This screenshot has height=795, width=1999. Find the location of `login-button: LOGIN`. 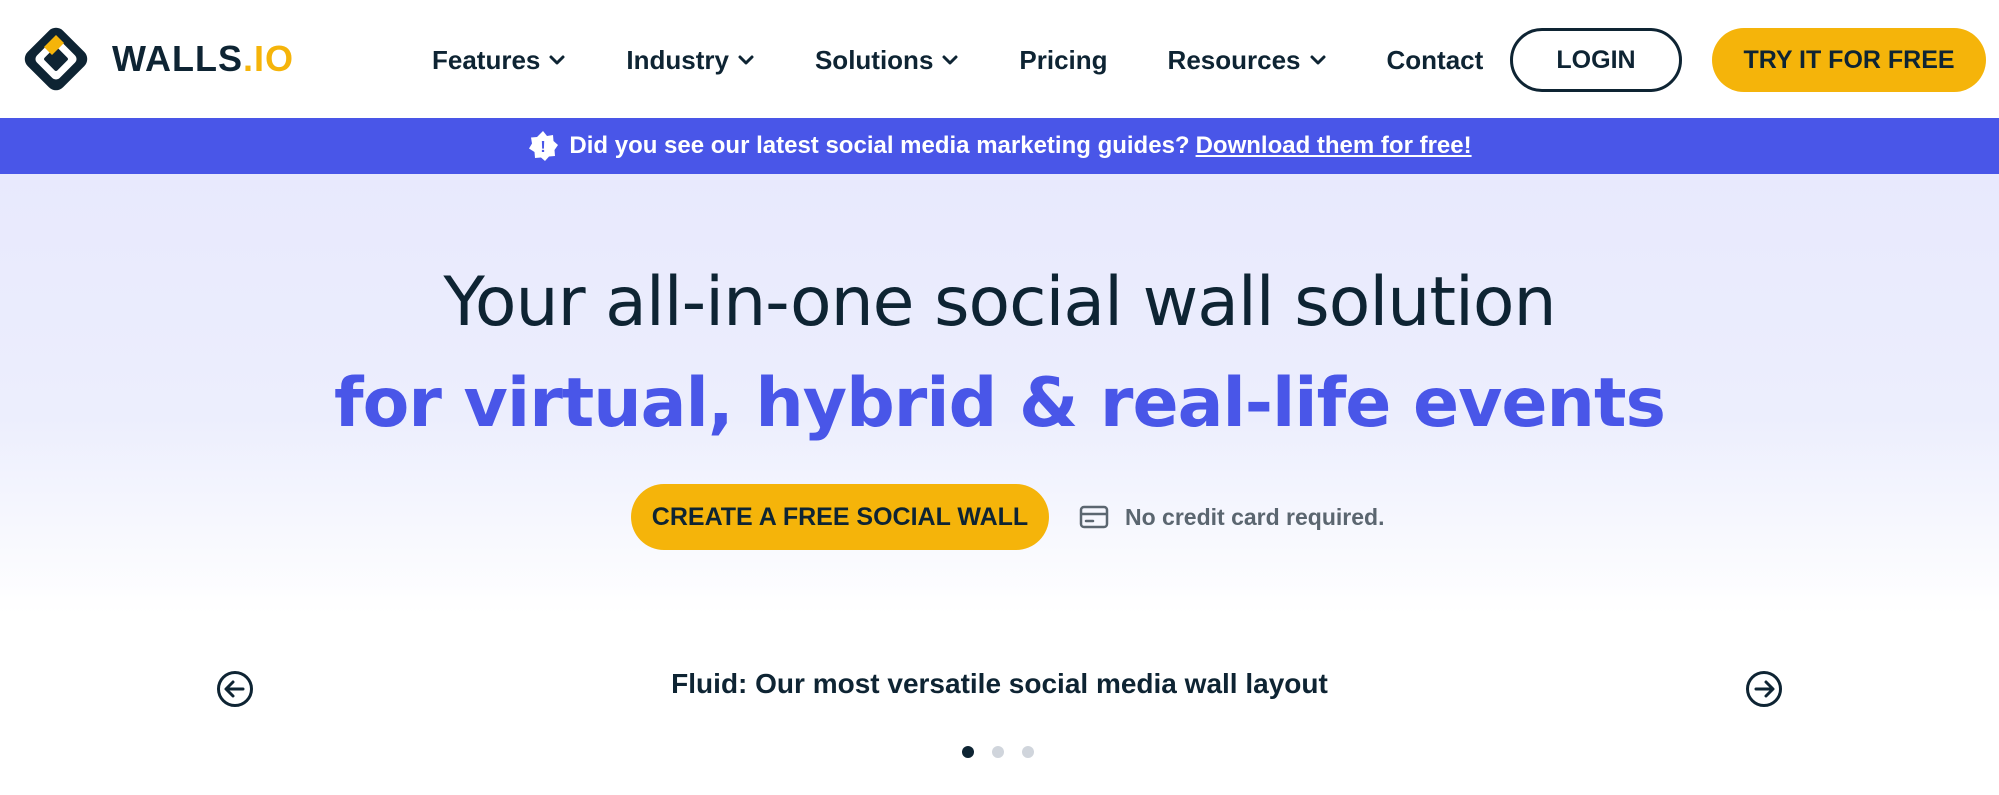

login-button: LOGIN is located at coordinates (1596, 60).